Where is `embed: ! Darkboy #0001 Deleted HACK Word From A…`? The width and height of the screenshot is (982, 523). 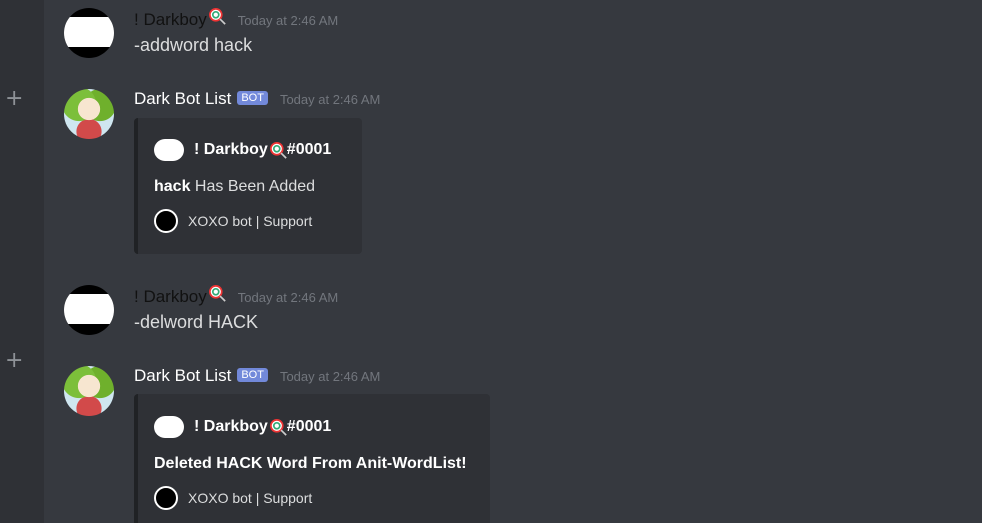
embed: ! Darkboy #0001 Deleted HACK Word From A… is located at coordinates (312, 458).